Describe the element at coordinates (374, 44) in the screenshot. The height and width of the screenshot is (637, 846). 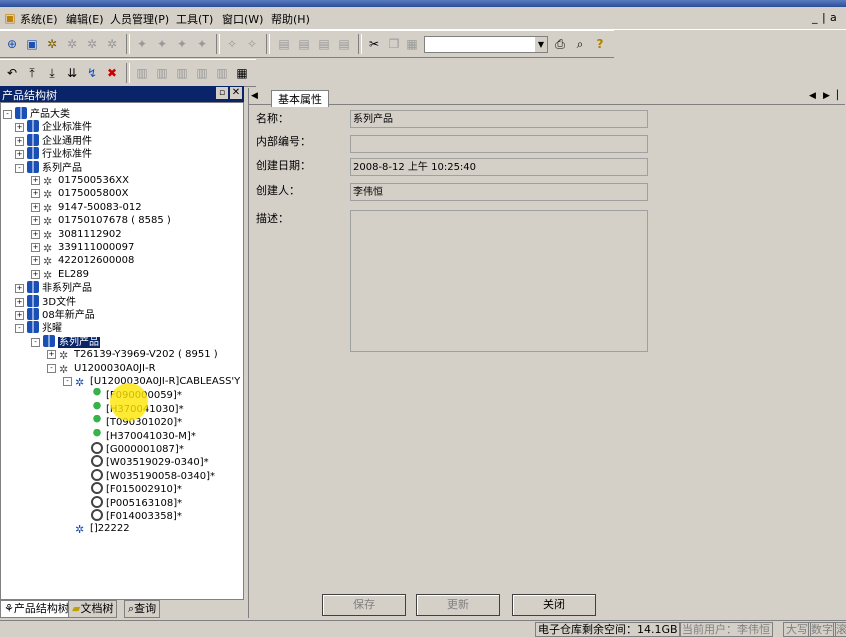
I see `cut-icon: ✂` at that location.